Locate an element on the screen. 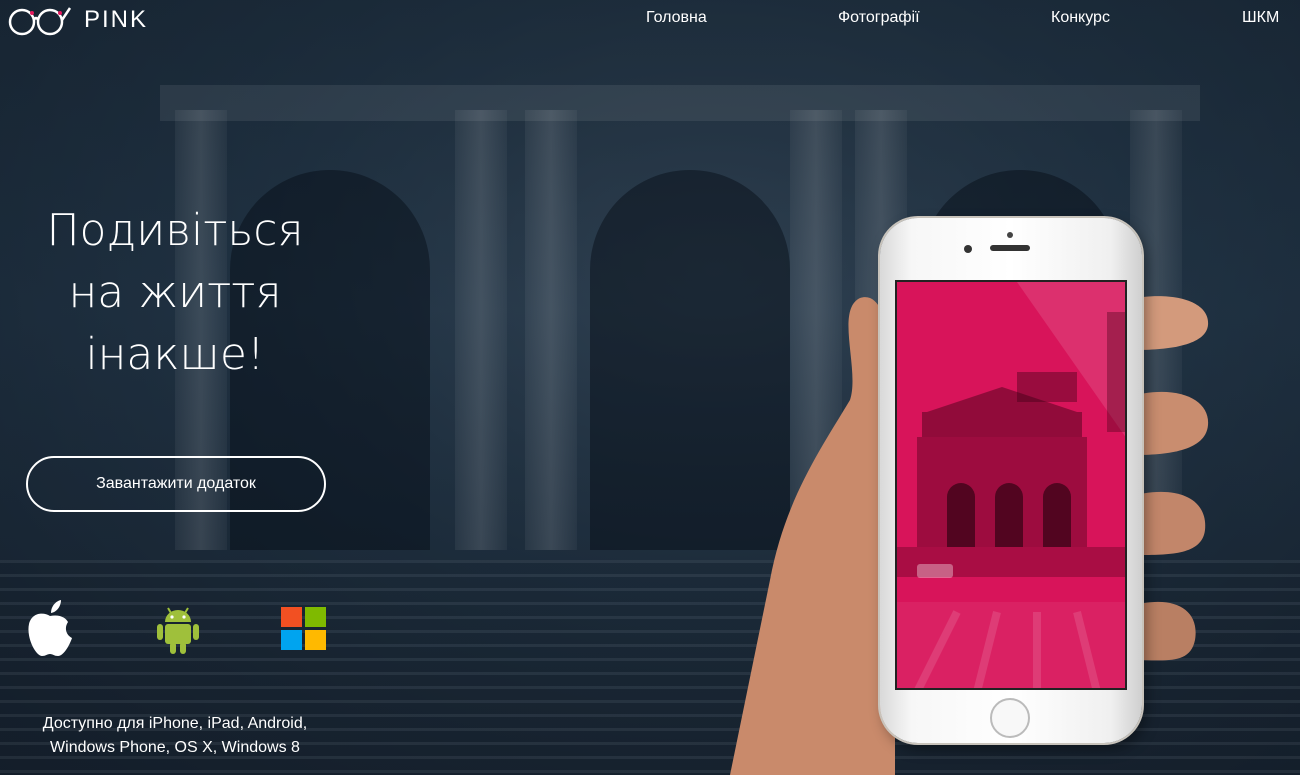  phone-home-button is located at coordinates (1010, 718).